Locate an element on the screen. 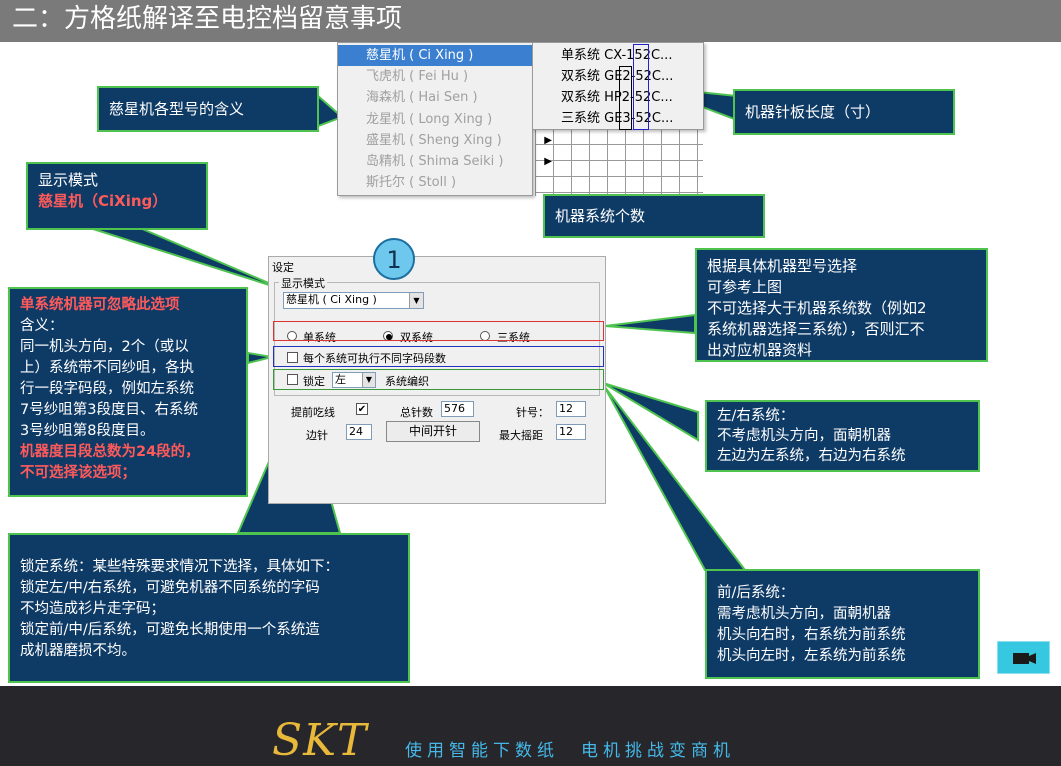 This screenshot has width=1061, height=766. menu-item-feihu: 飞虎机 ( Fei Hu )▶ is located at coordinates (449, 76).